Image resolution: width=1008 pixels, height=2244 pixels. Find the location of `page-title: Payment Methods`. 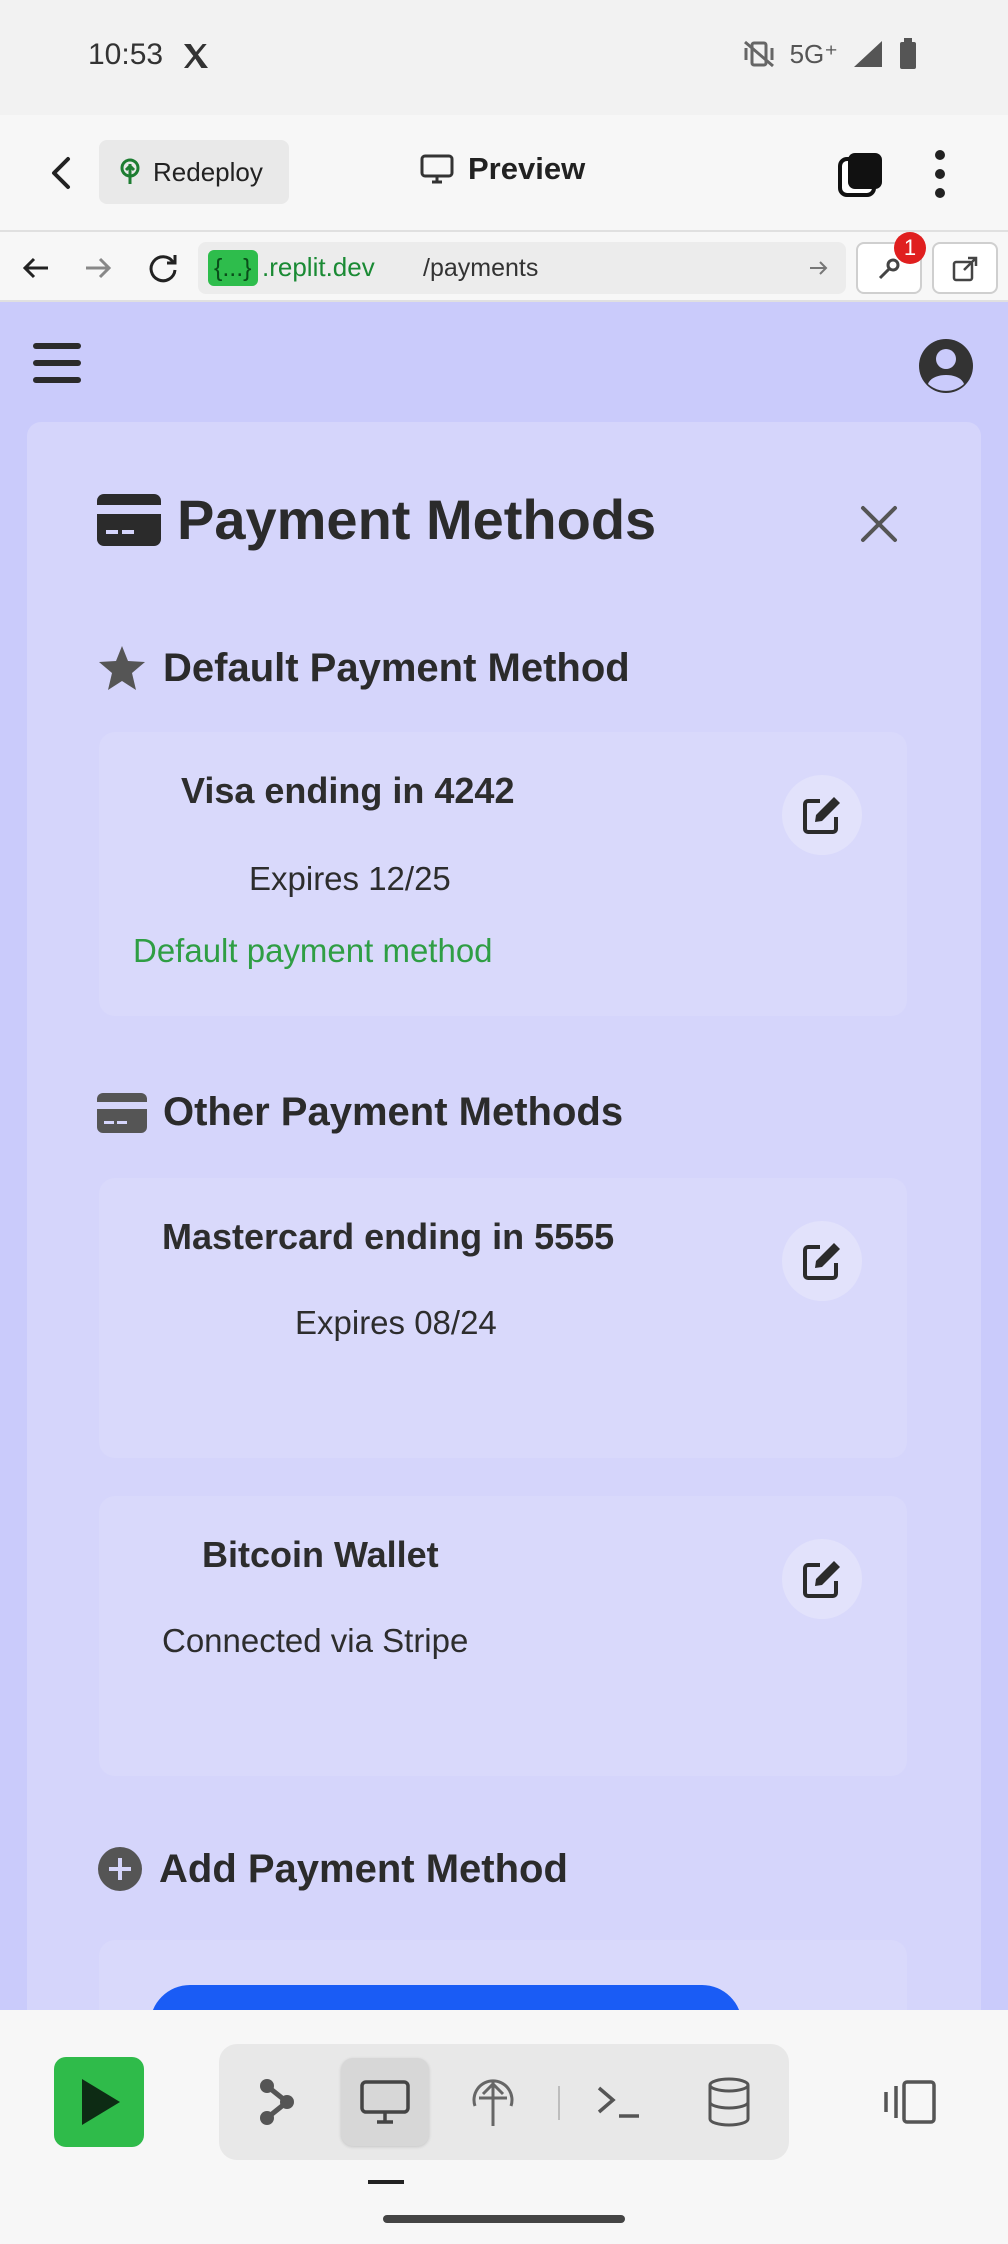

page-title: Payment Methods is located at coordinates (417, 519).